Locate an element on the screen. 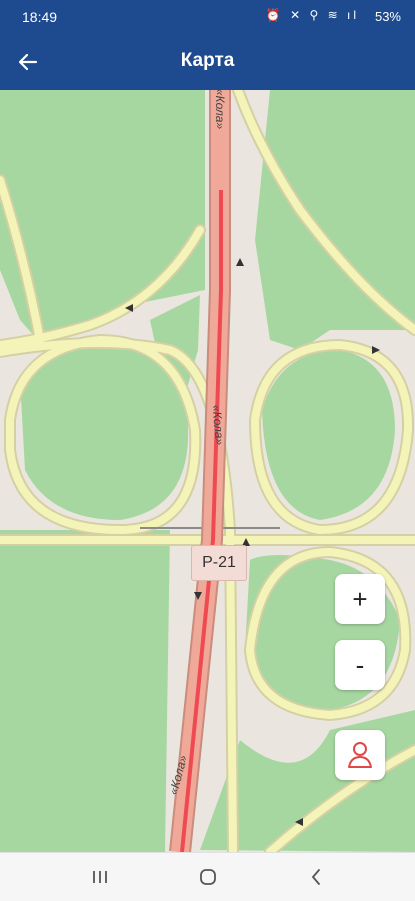  app-bar: Карта is located at coordinates (207, 62).